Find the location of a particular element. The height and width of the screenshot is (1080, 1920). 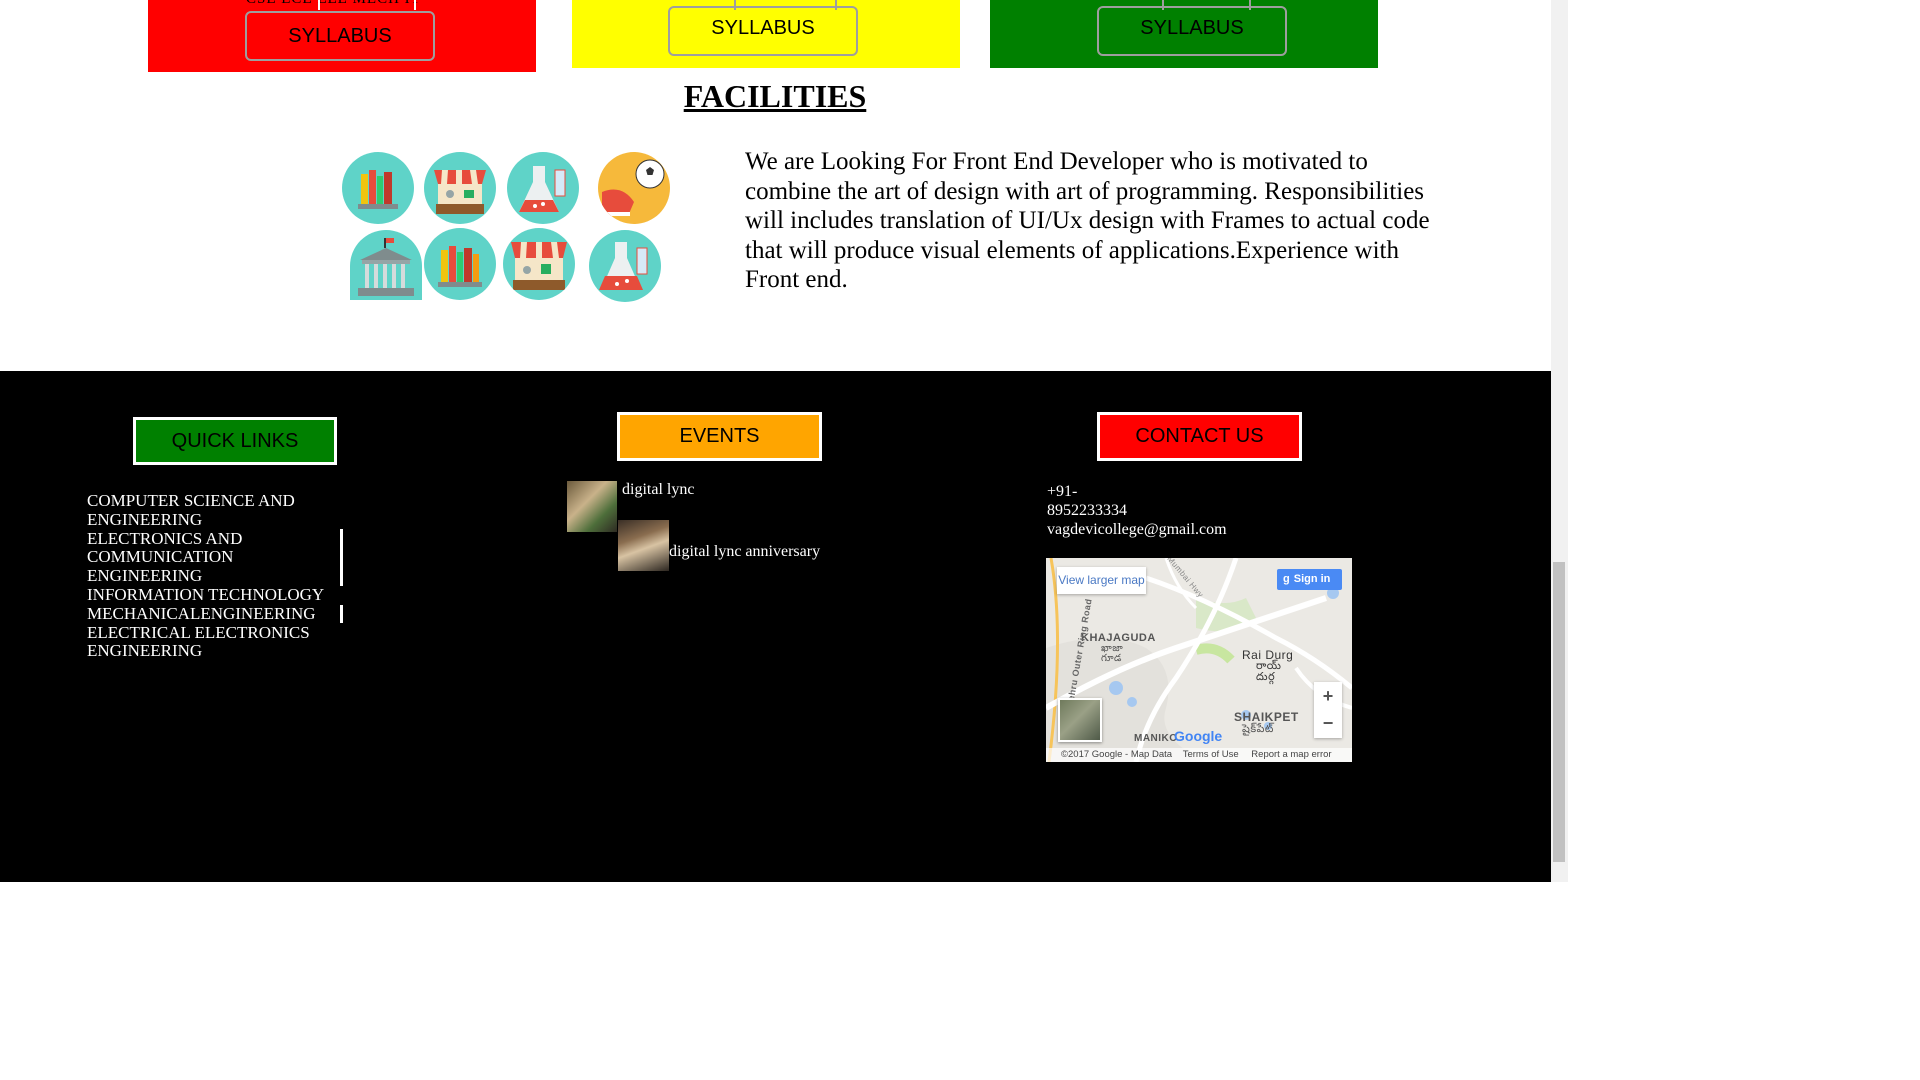

cse-course-card: CSE ECE EEE MECH IT SYLLABUS is located at coordinates (342, 36).